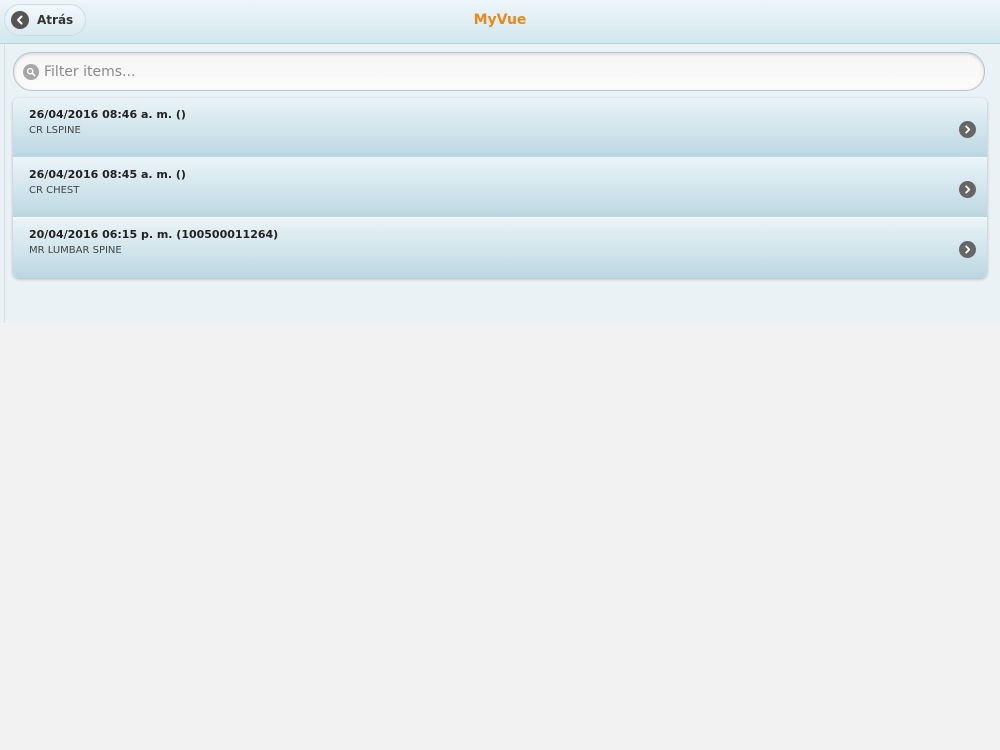 This screenshot has width=1000, height=750. I want to click on list-item: 26/04/2016 08:46 a. m. () CR LSPINE, so click(500, 128).